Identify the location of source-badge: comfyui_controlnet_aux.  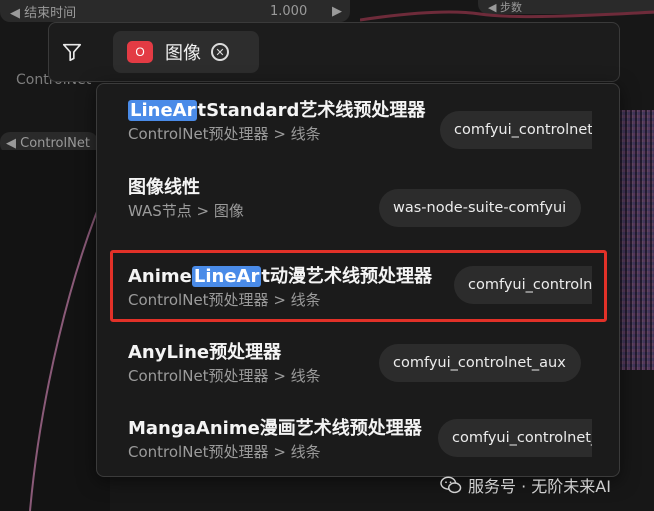
(480, 363).